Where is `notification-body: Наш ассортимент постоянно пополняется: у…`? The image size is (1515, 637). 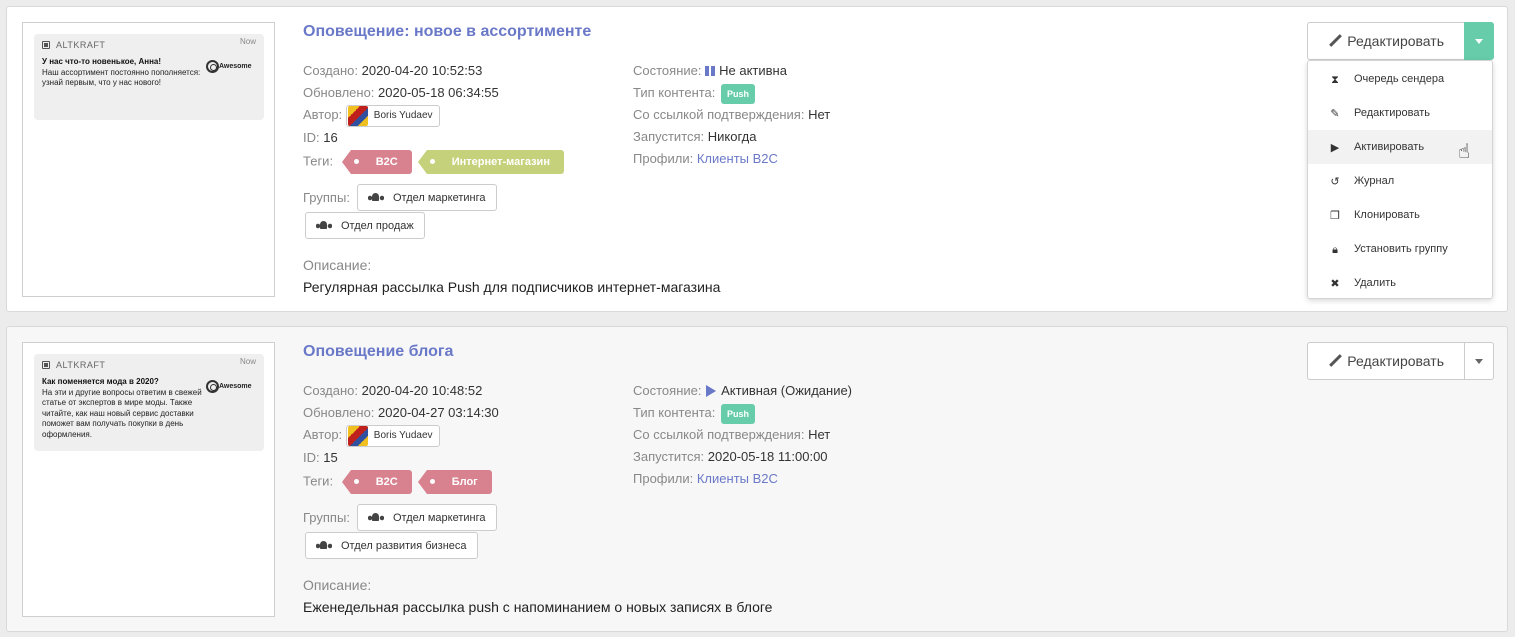 notification-body: Наш ассортимент постоянно пополняется: у… is located at coordinates (121, 77).